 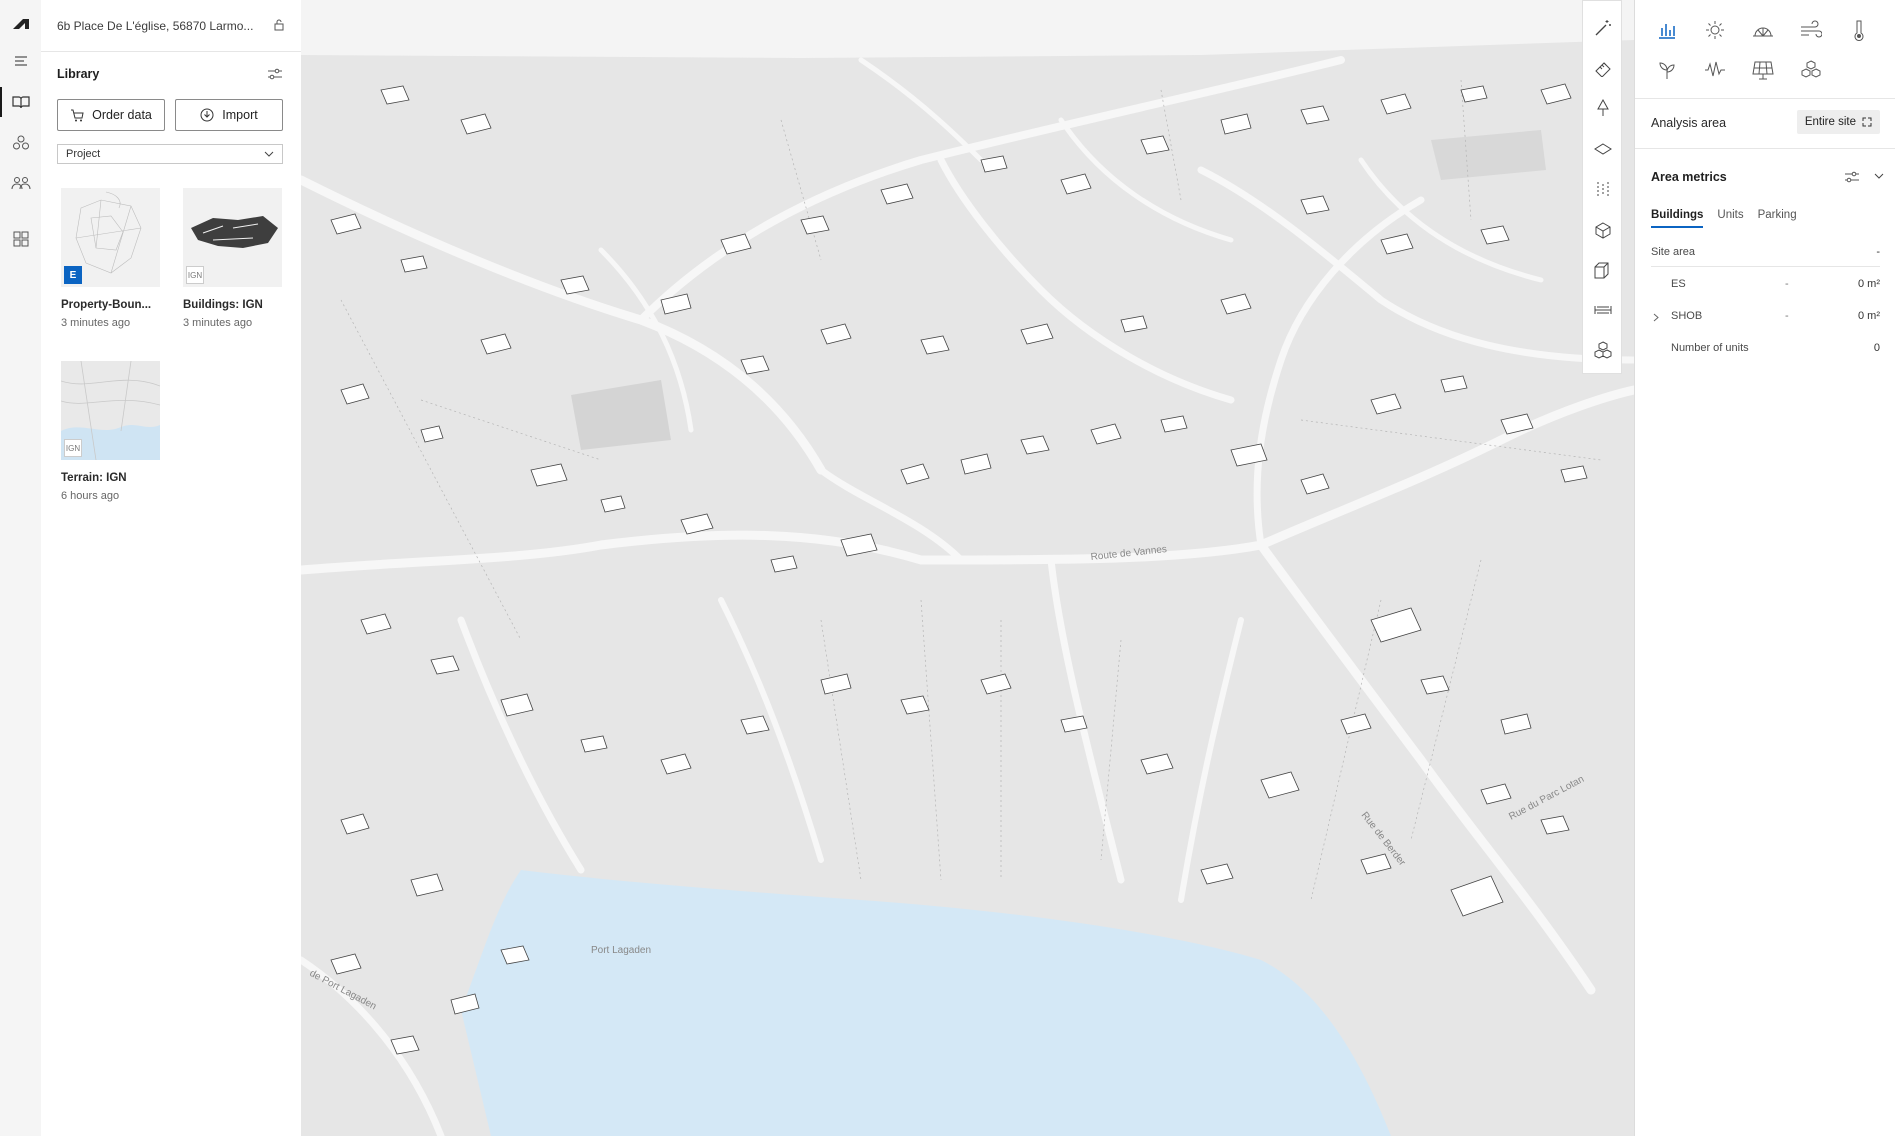 I want to click on library-title: Library, so click(x=78, y=74).